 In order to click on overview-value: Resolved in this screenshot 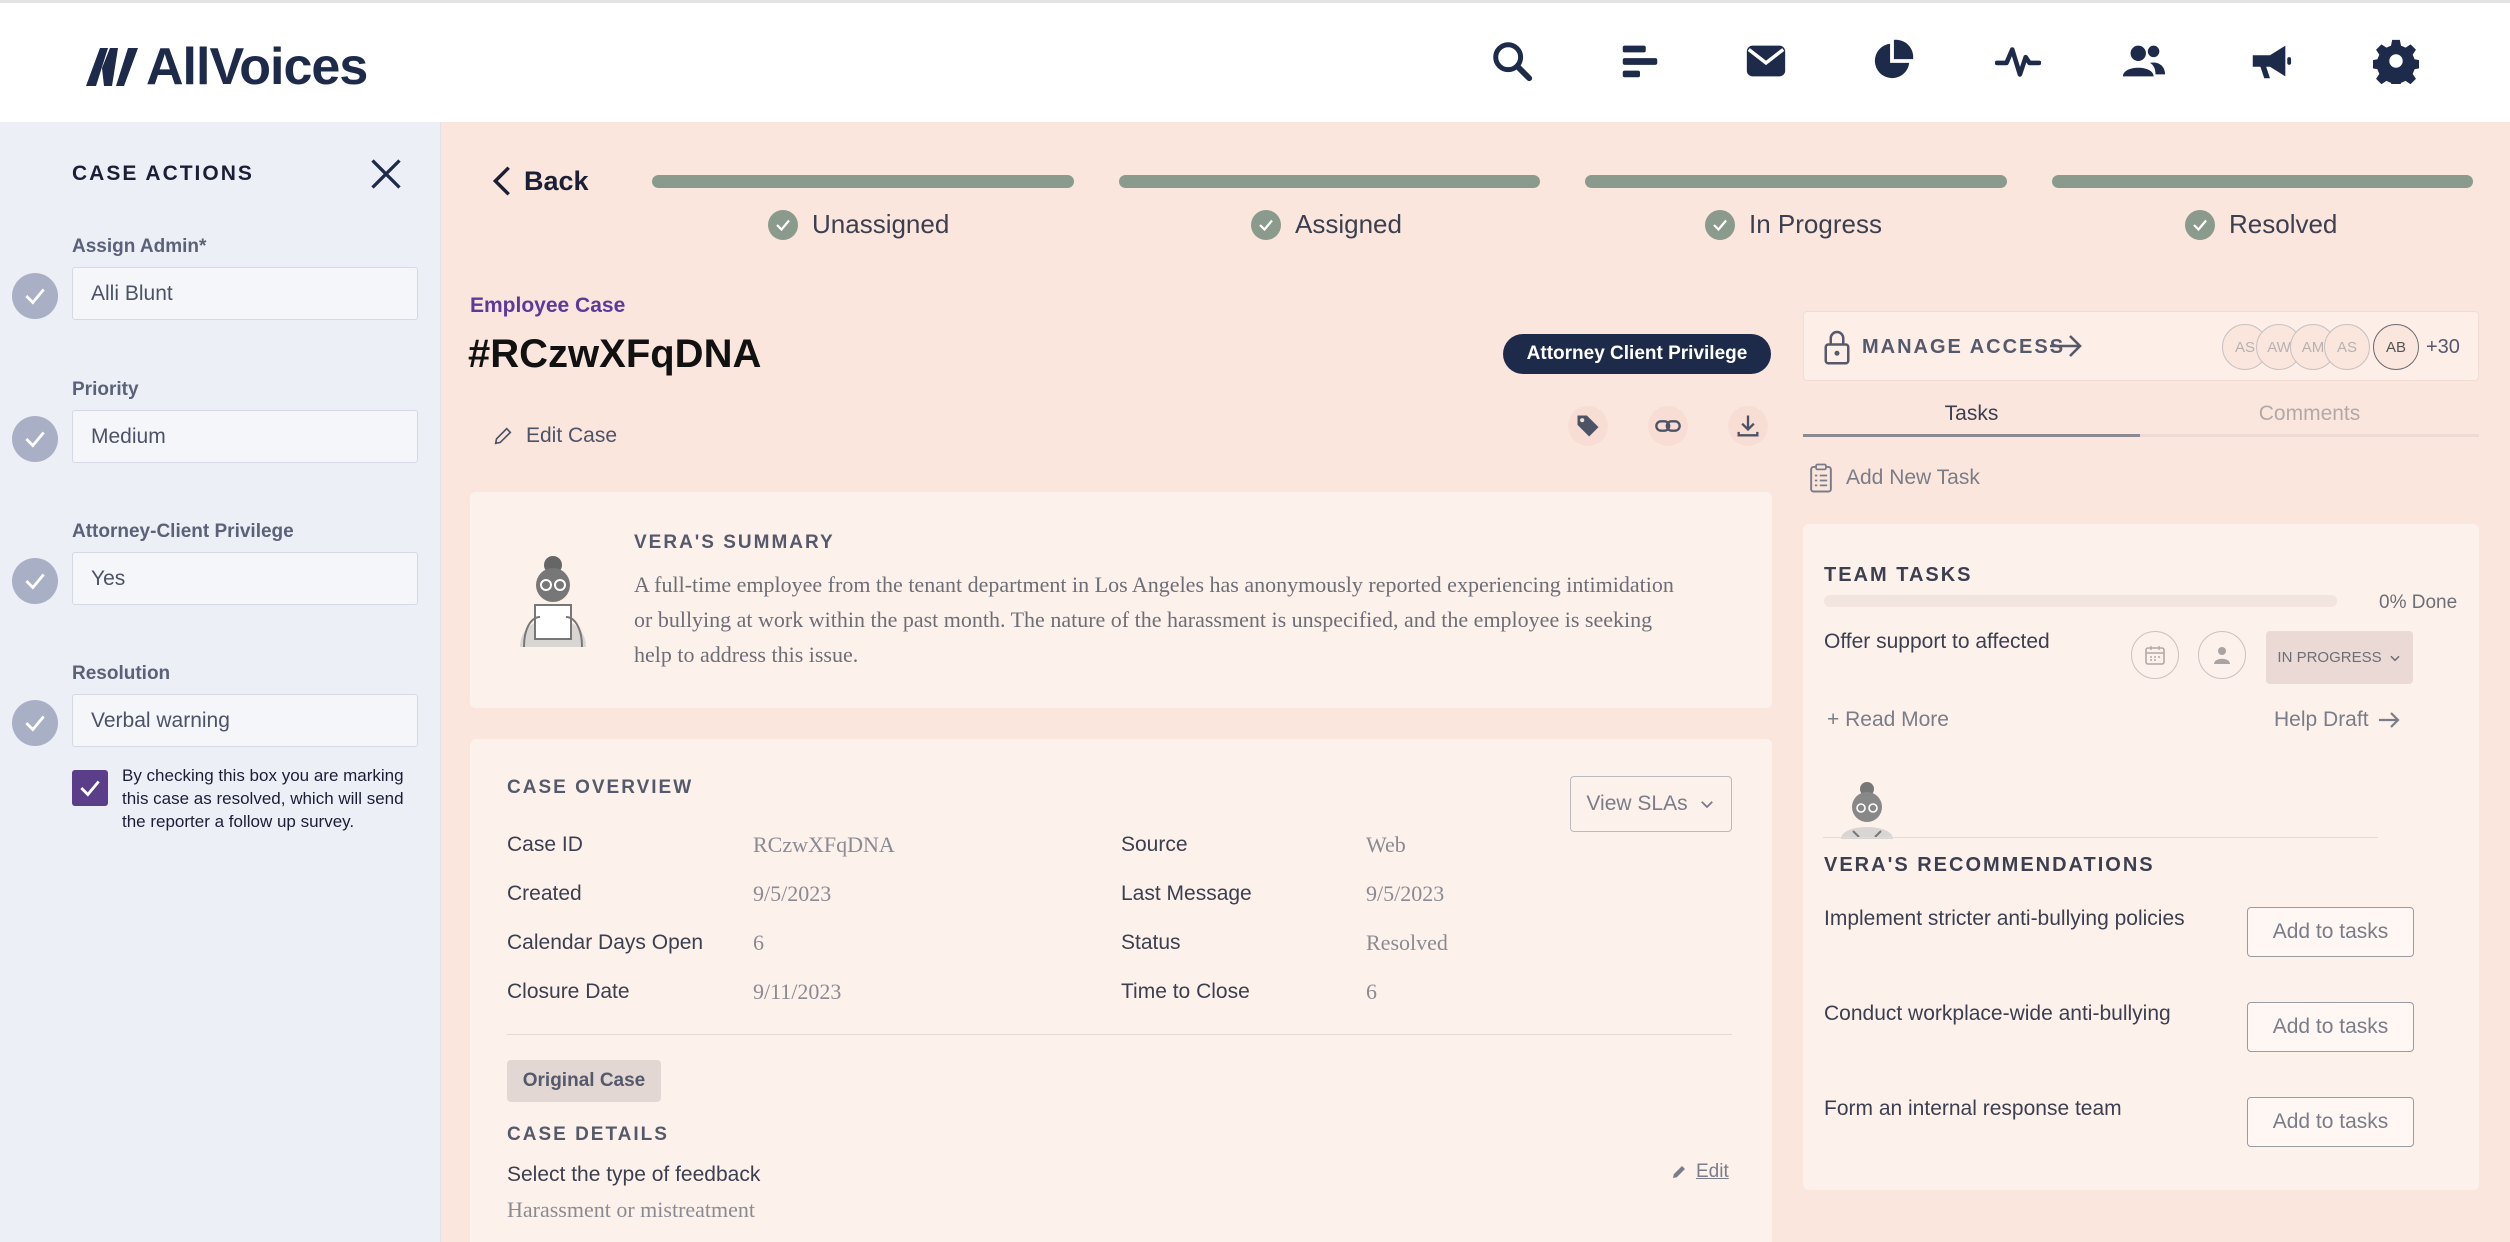, I will do `click(1407, 942)`.